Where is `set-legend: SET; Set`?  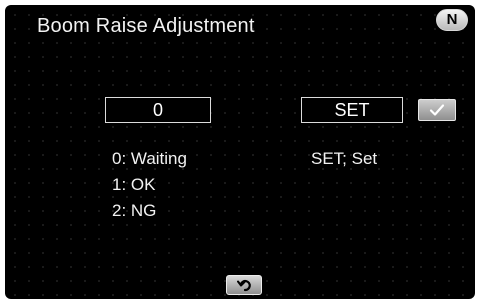 set-legend: SET; Set is located at coordinates (344, 158).